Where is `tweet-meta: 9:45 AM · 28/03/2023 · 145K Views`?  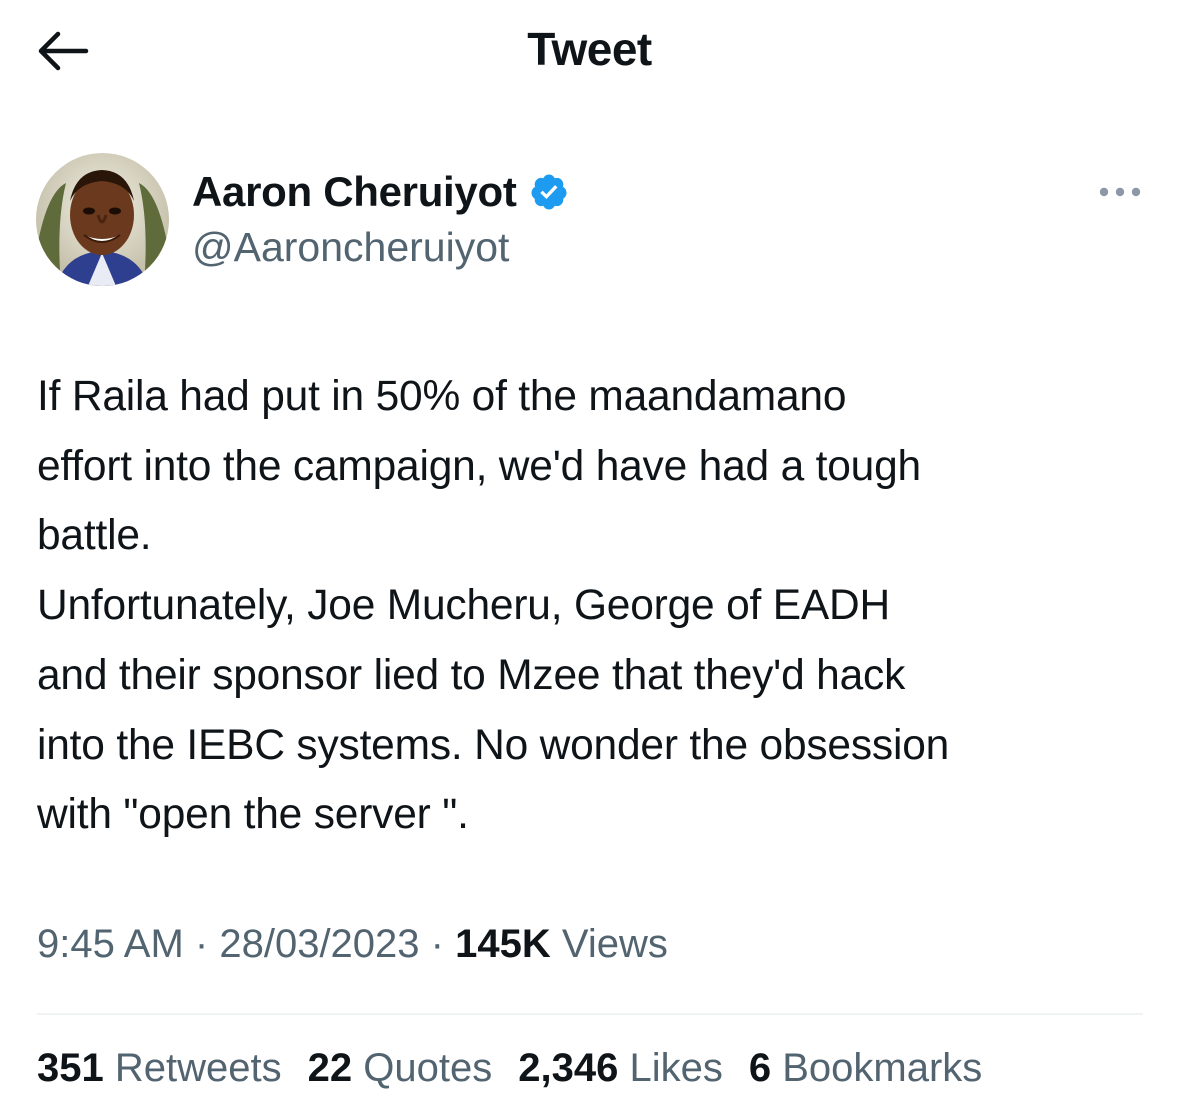
tweet-meta: 9:45 AM · 28/03/2023 · 145K Views is located at coordinates (352, 944).